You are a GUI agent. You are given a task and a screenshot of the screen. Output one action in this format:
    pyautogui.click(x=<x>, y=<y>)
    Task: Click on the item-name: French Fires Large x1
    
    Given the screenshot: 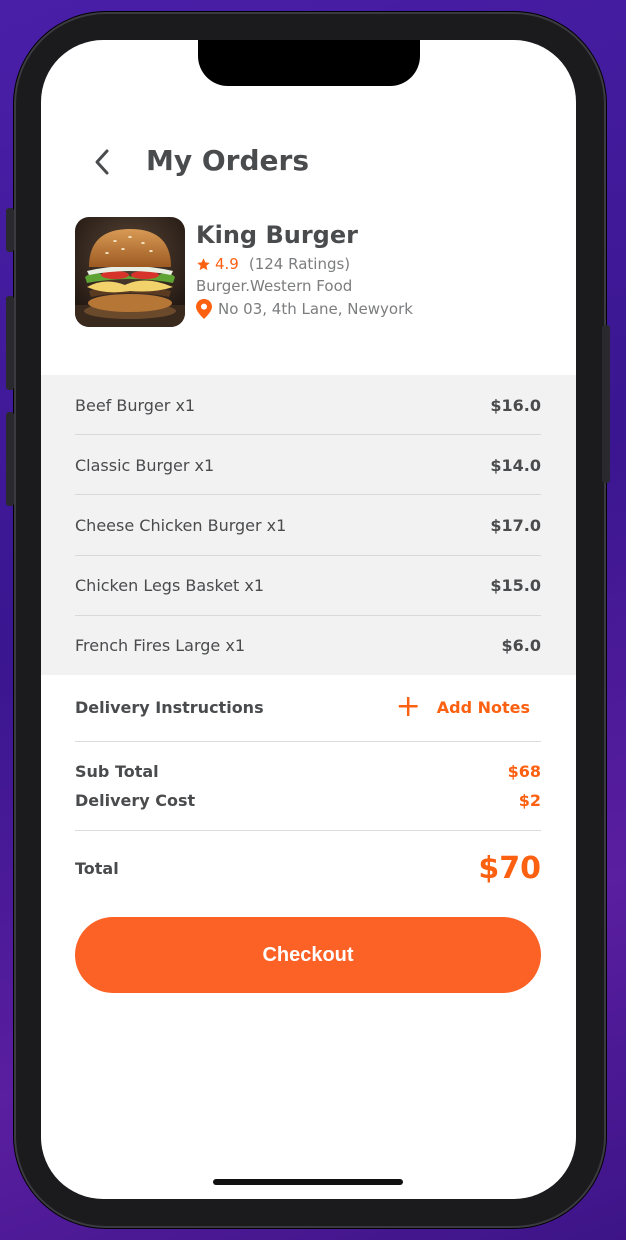 What is the action you would take?
    pyautogui.click(x=160, y=645)
    